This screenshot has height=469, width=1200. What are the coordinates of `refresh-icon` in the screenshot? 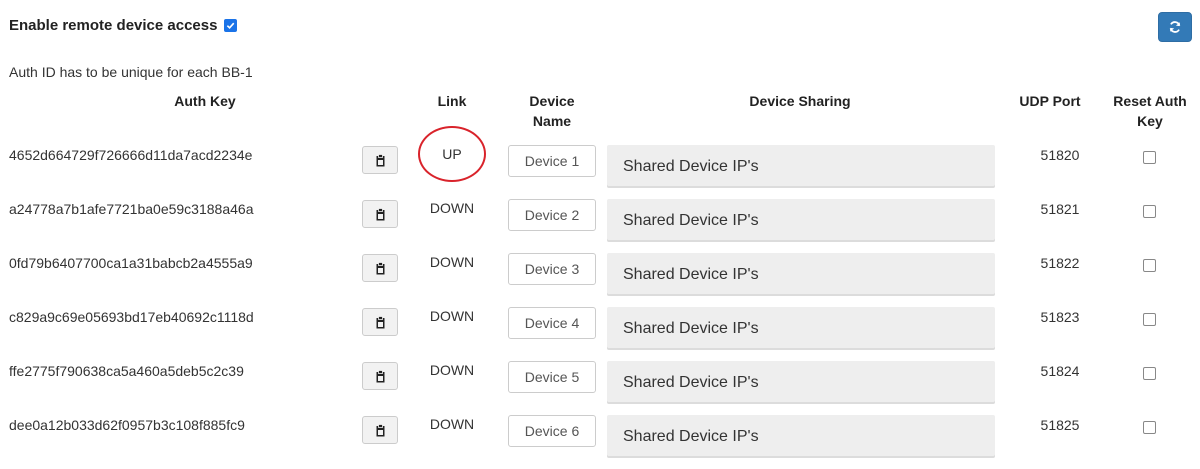 It's located at (1175, 27).